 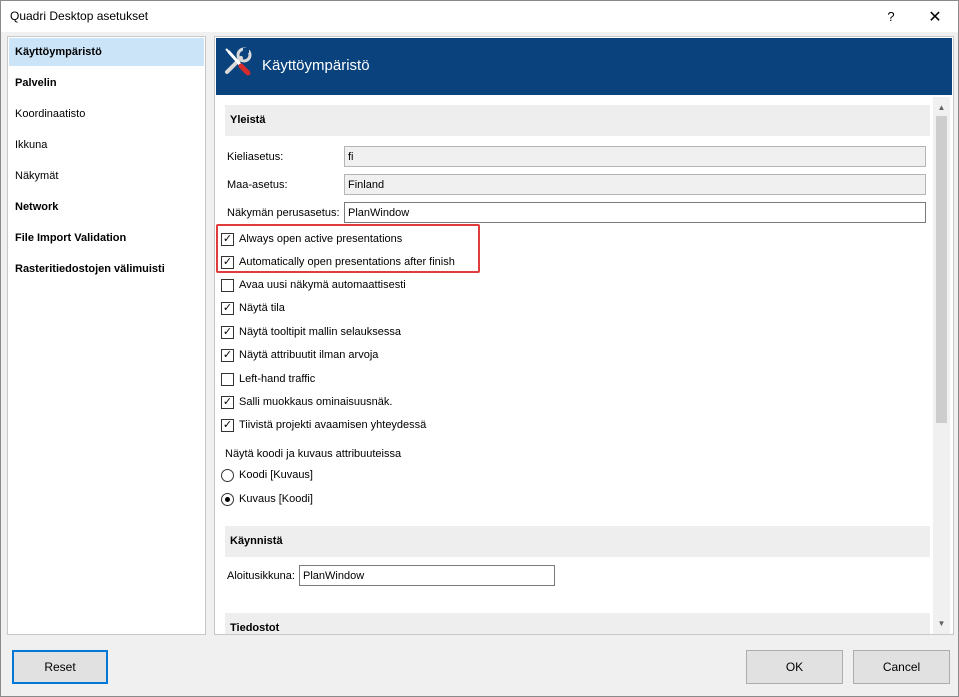 I want to click on nav-item-kayttoymparisto: Käyttöympäristö, so click(x=106, y=52).